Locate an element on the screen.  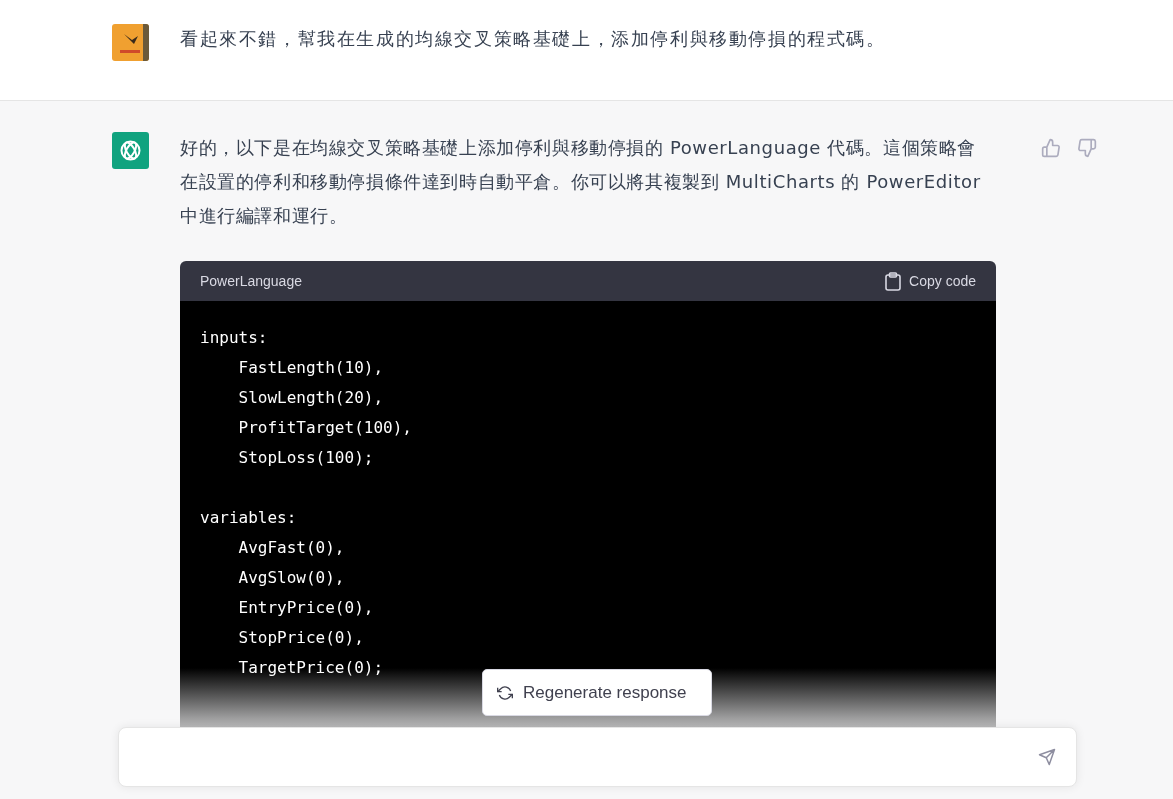
send-icon is located at coordinates (1047, 757).